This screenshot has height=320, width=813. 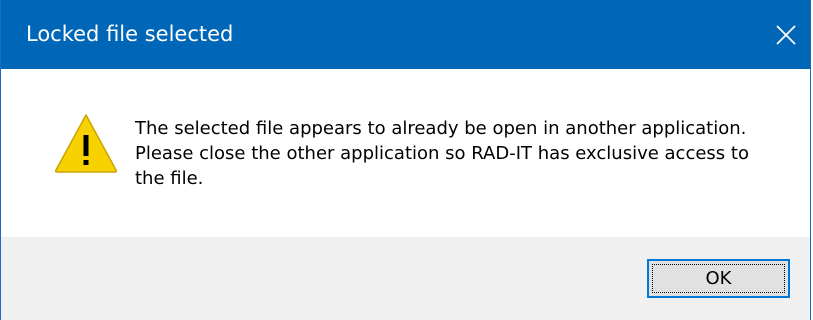 I want to click on ok-button: OK, so click(x=718, y=278).